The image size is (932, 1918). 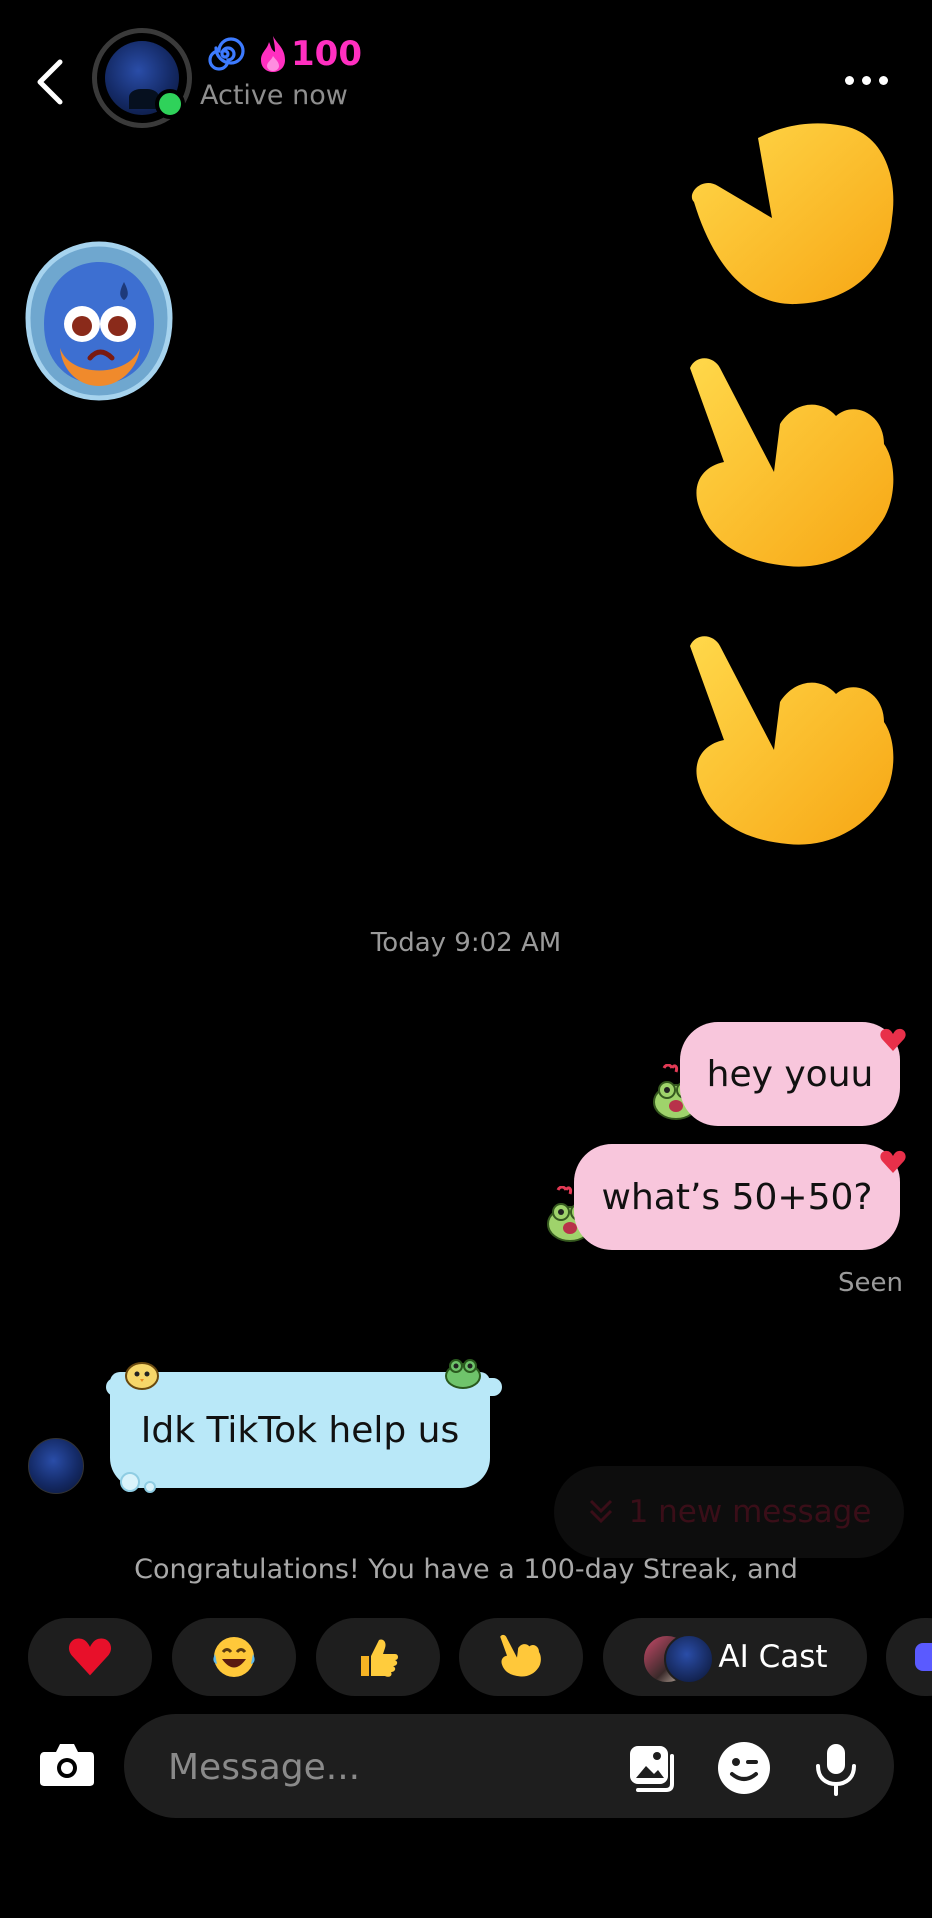 I want to click on reaction-heart, so click(x=90, y=1657).